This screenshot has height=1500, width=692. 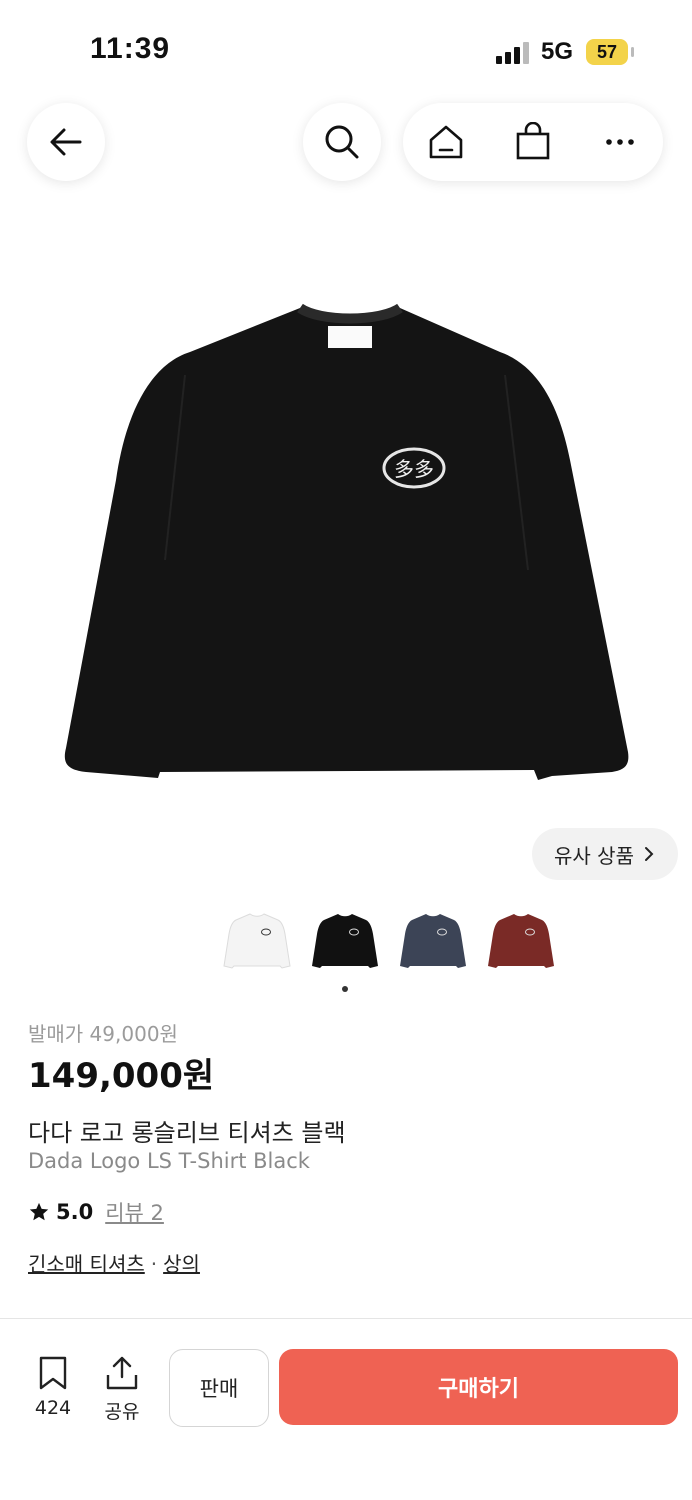 I want to click on more-button, so click(x=620, y=142).